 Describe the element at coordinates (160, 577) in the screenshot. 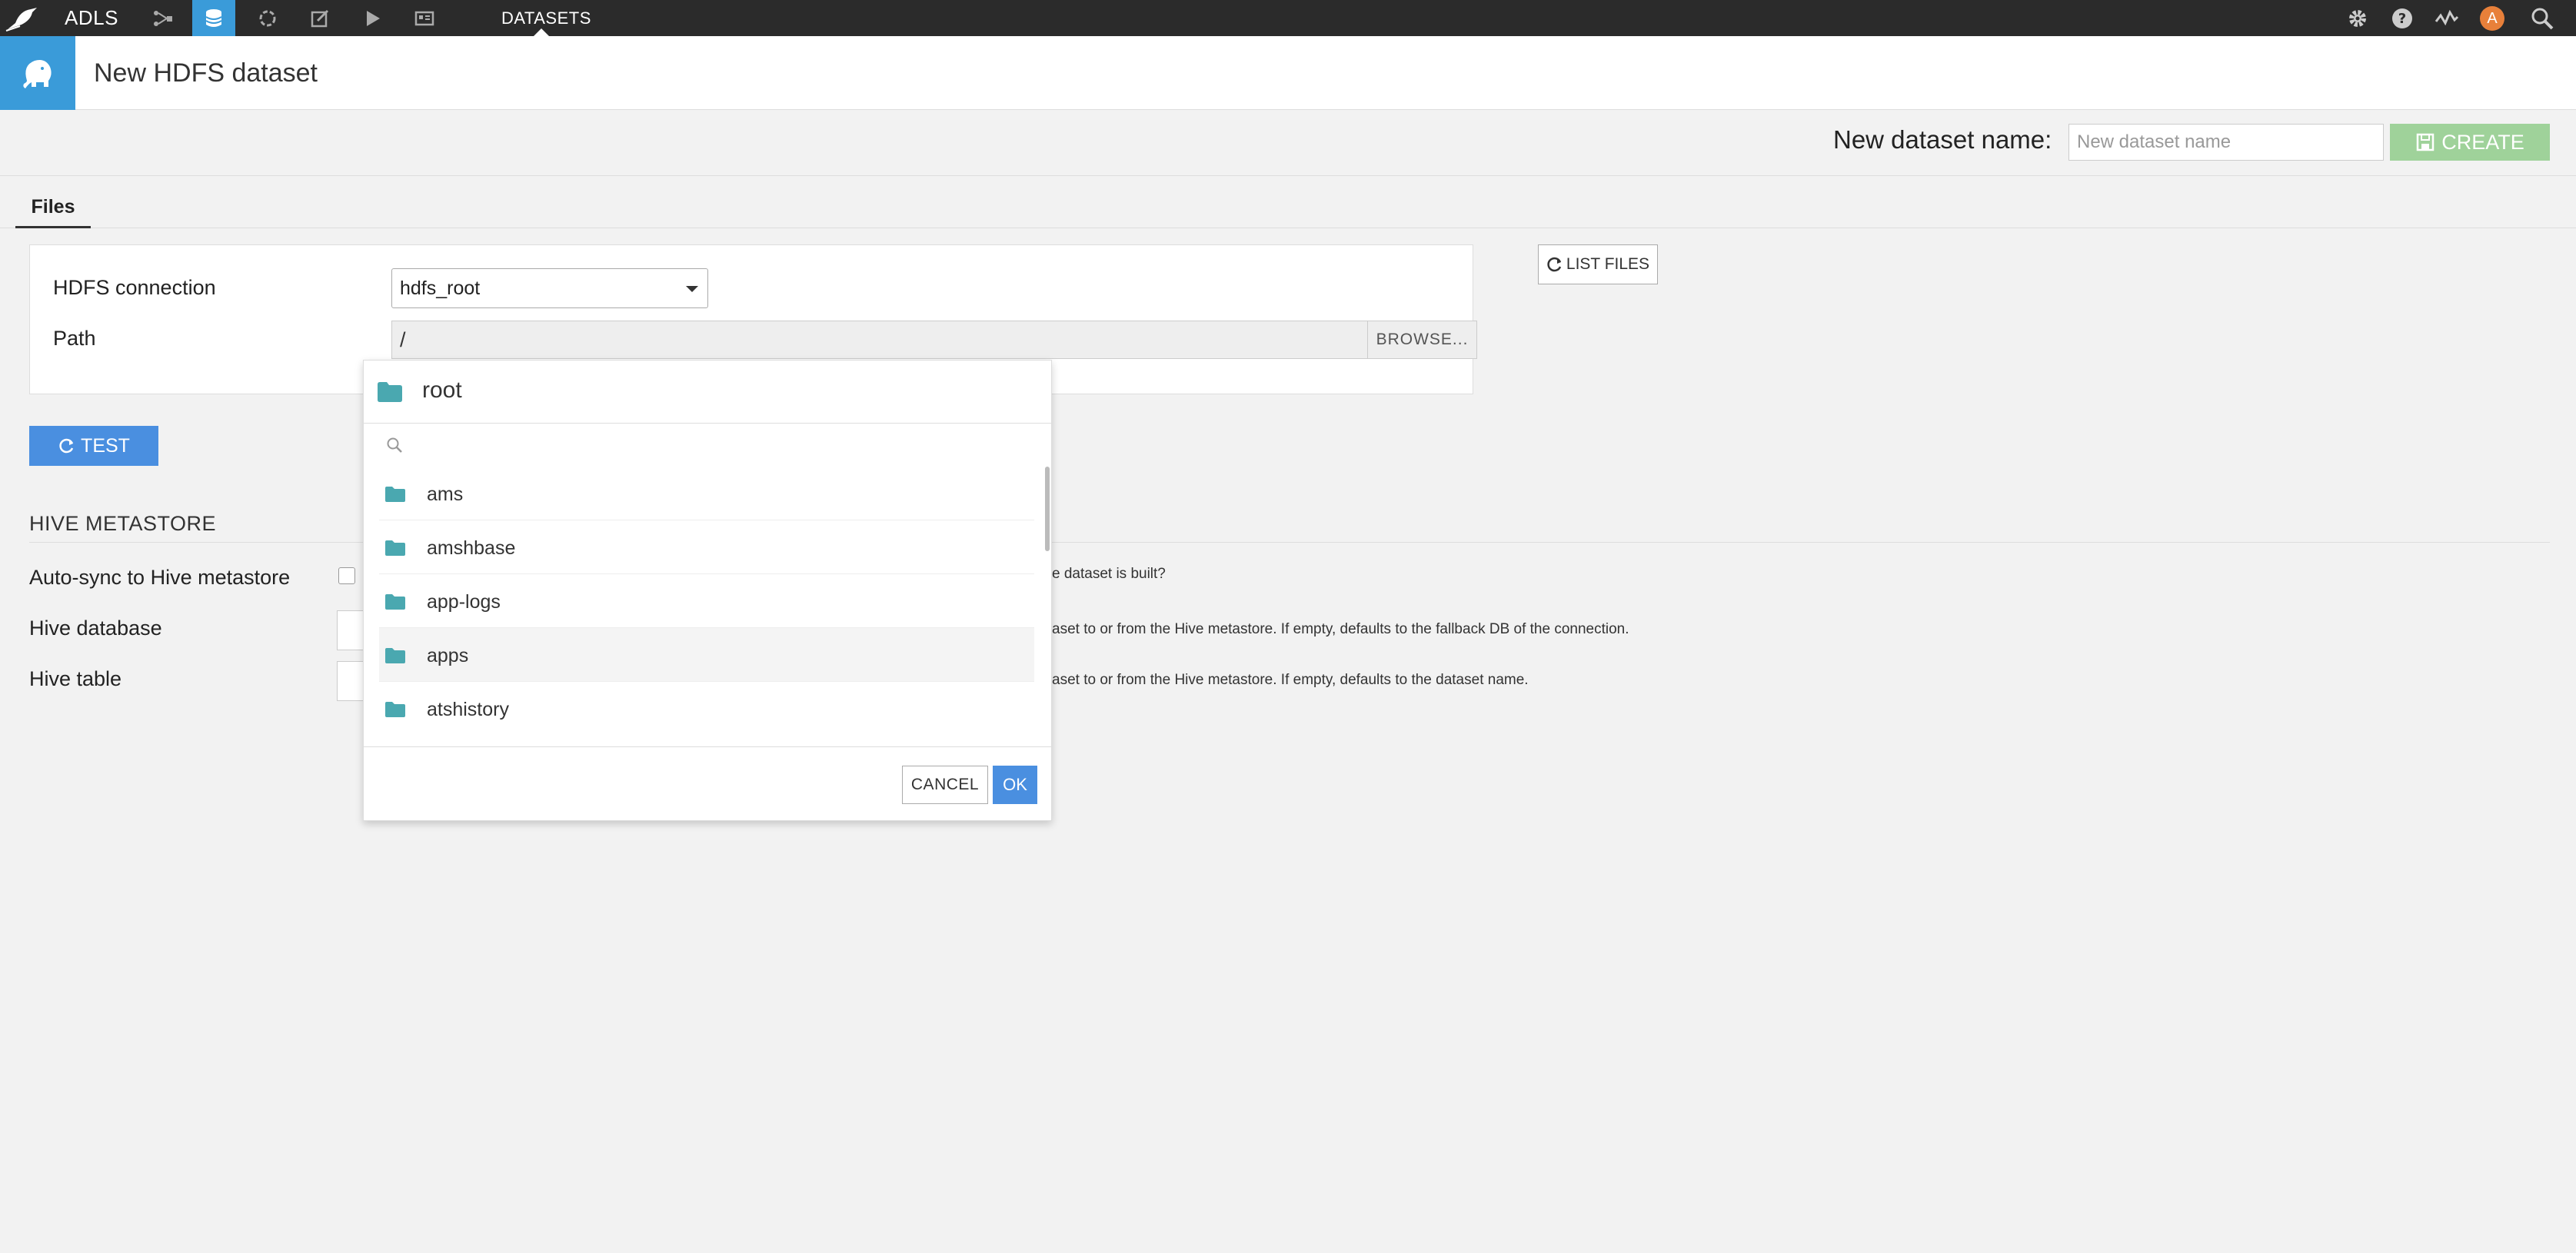

I see `autosync-label: Auto-sync to Hive metastore` at that location.